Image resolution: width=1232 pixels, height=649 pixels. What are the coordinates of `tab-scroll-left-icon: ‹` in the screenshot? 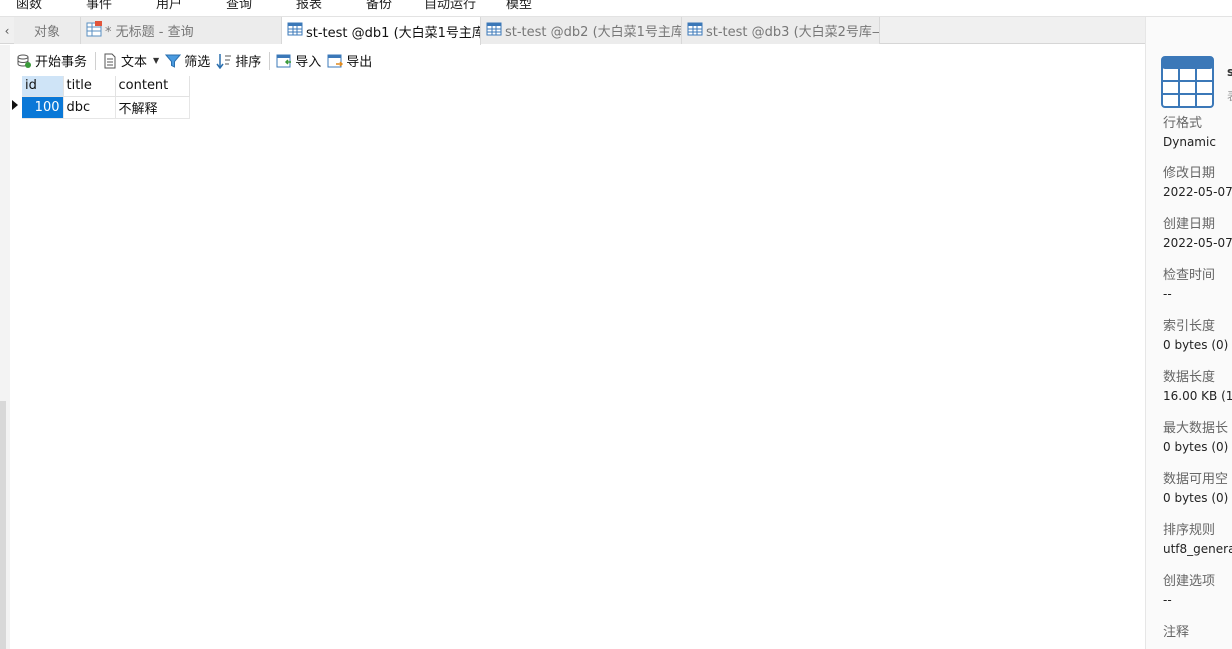 It's located at (7, 30).